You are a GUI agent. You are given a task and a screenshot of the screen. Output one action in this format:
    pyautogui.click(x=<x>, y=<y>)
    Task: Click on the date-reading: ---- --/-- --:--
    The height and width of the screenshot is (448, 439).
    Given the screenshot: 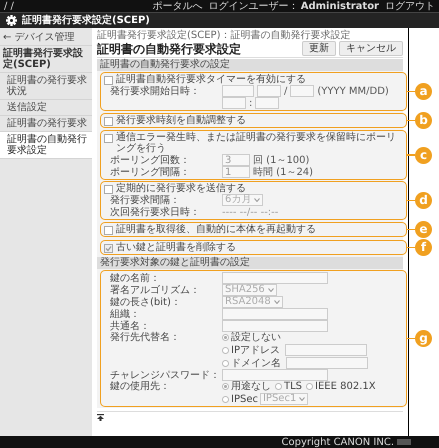 What is the action you would take?
    pyautogui.click(x=250, y=212)
    